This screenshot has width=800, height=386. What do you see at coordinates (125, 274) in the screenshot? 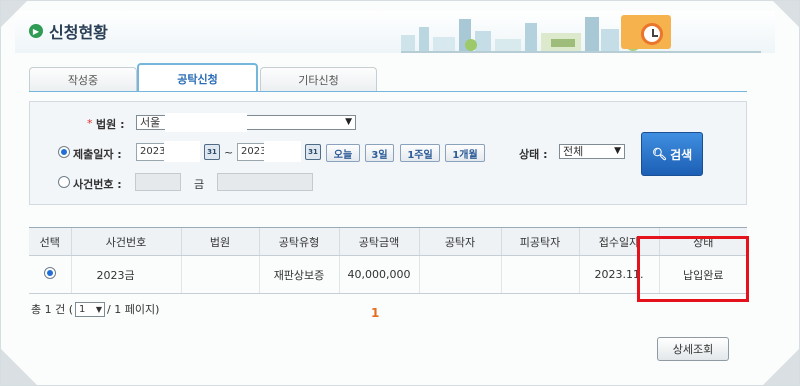
I see `cell-case-number: 2023금` at bounding box center [125, 274].